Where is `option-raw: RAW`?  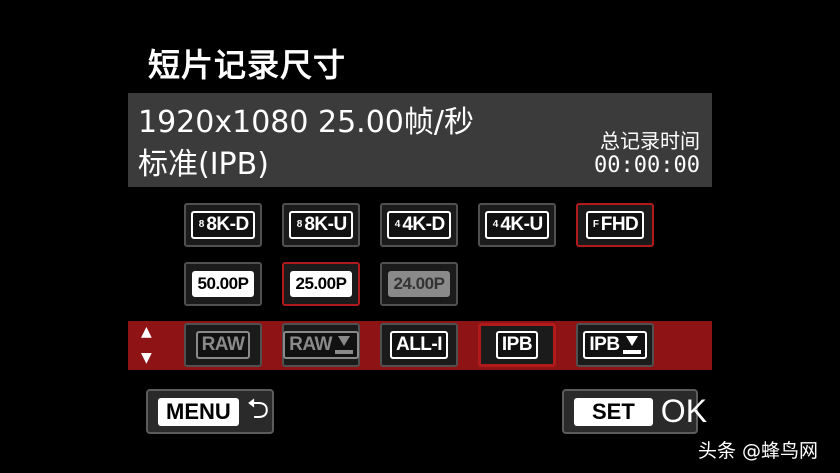
option-raw: RAW is located at coordinates (223, 345).